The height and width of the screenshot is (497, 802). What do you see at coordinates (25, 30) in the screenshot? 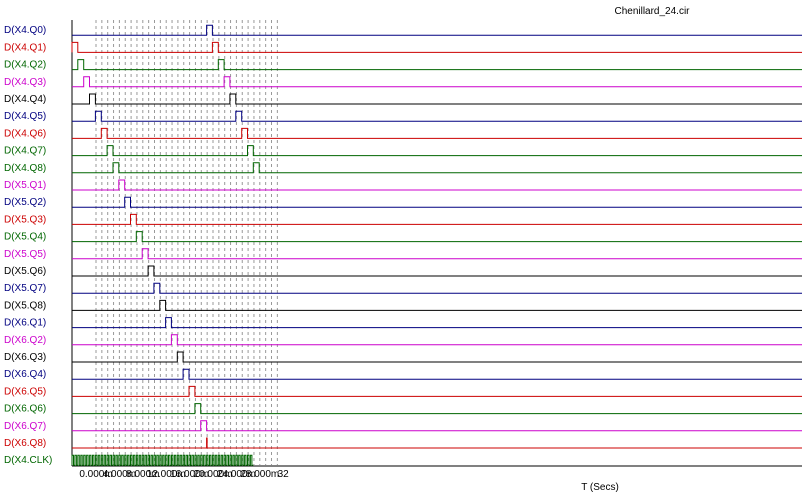
I see `series-label: D(X4.Q0)` at bounding box center [25, 30].